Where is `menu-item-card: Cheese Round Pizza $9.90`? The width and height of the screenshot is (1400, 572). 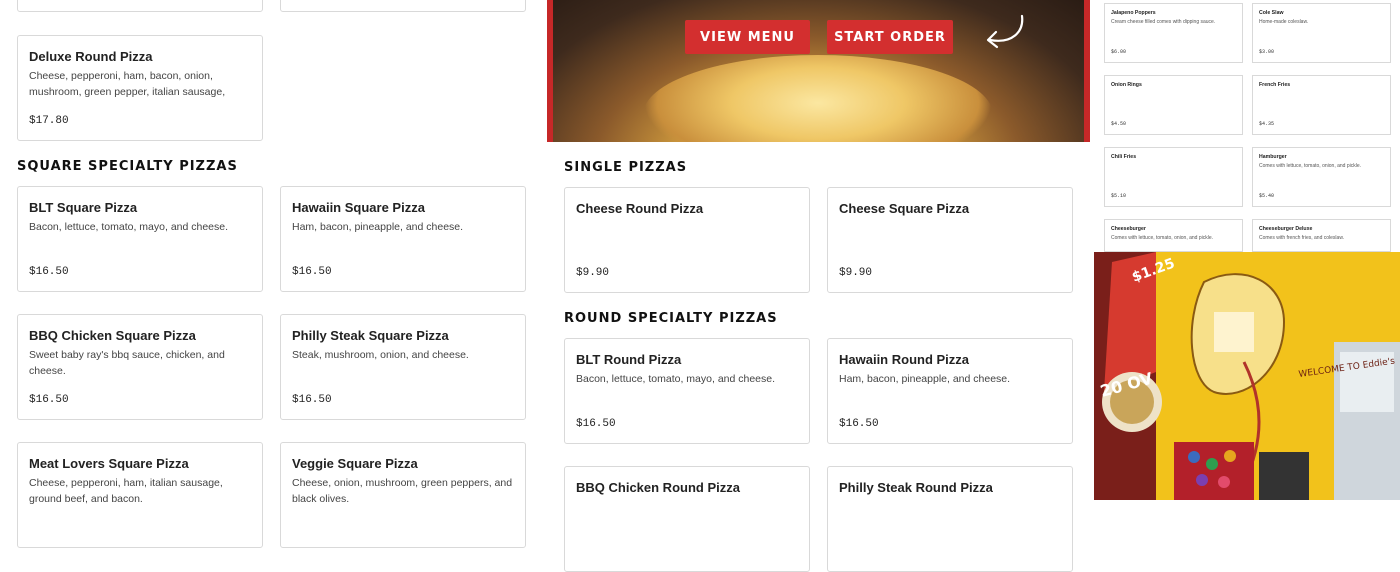 menu-item-card: Cheese Round Pizza $9.90 is located at coordinates (687, 240).